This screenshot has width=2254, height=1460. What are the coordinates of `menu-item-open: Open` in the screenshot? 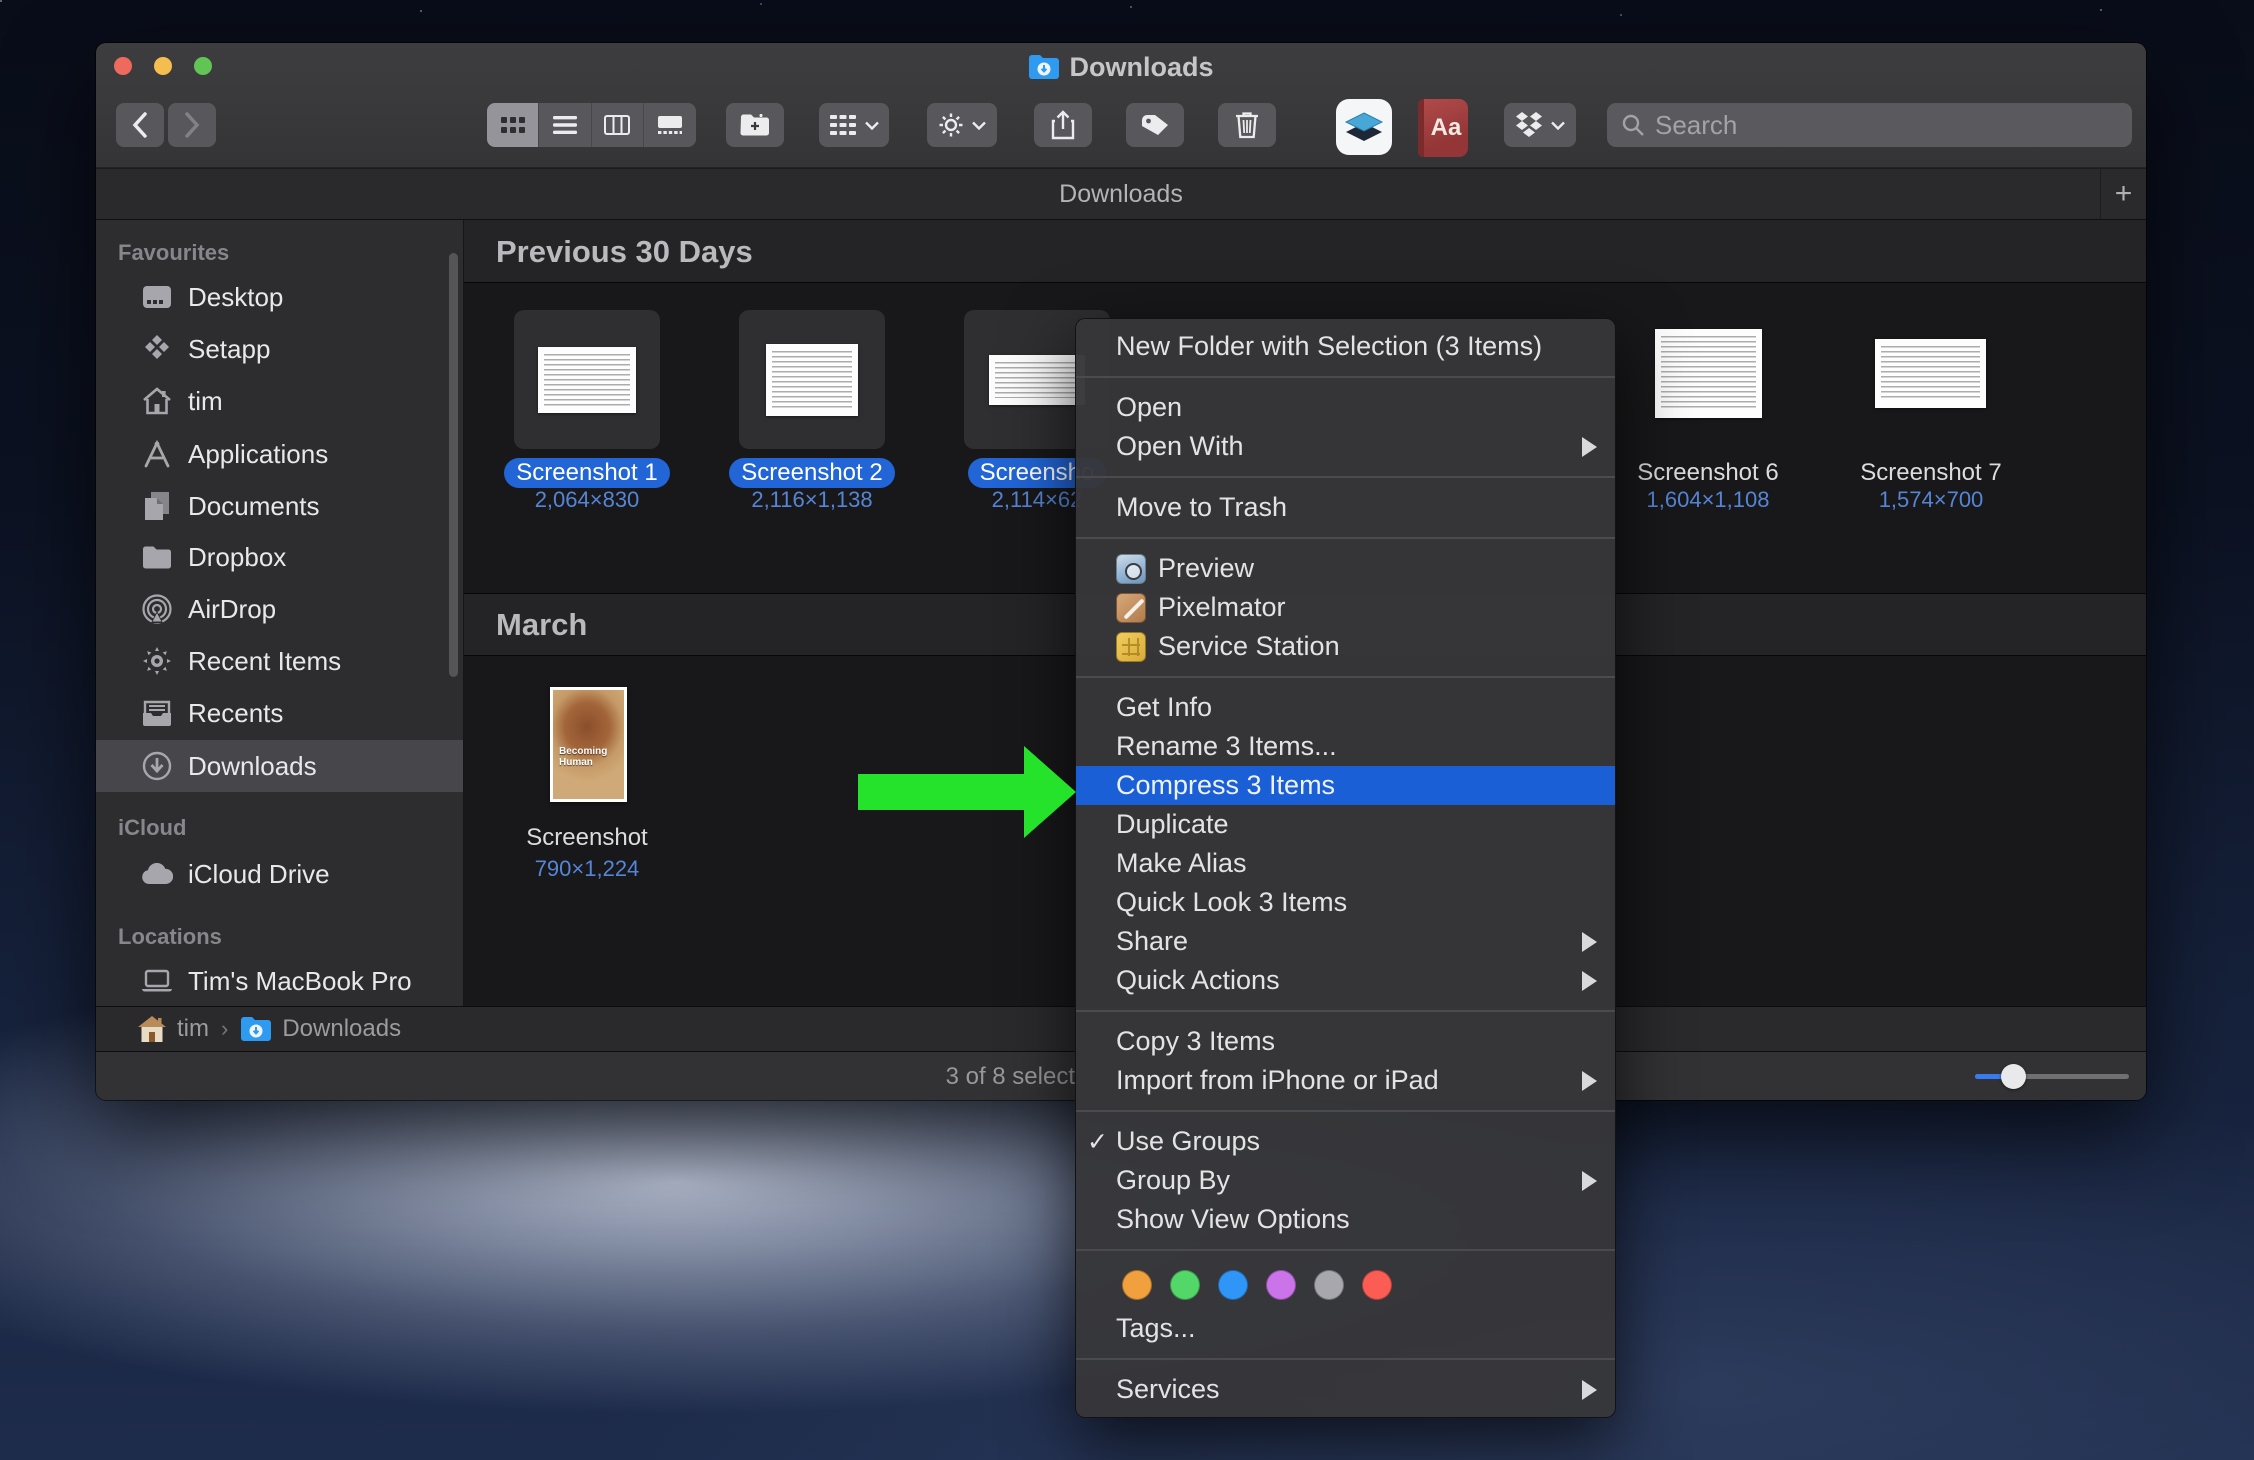 It's located at (1345, 407).